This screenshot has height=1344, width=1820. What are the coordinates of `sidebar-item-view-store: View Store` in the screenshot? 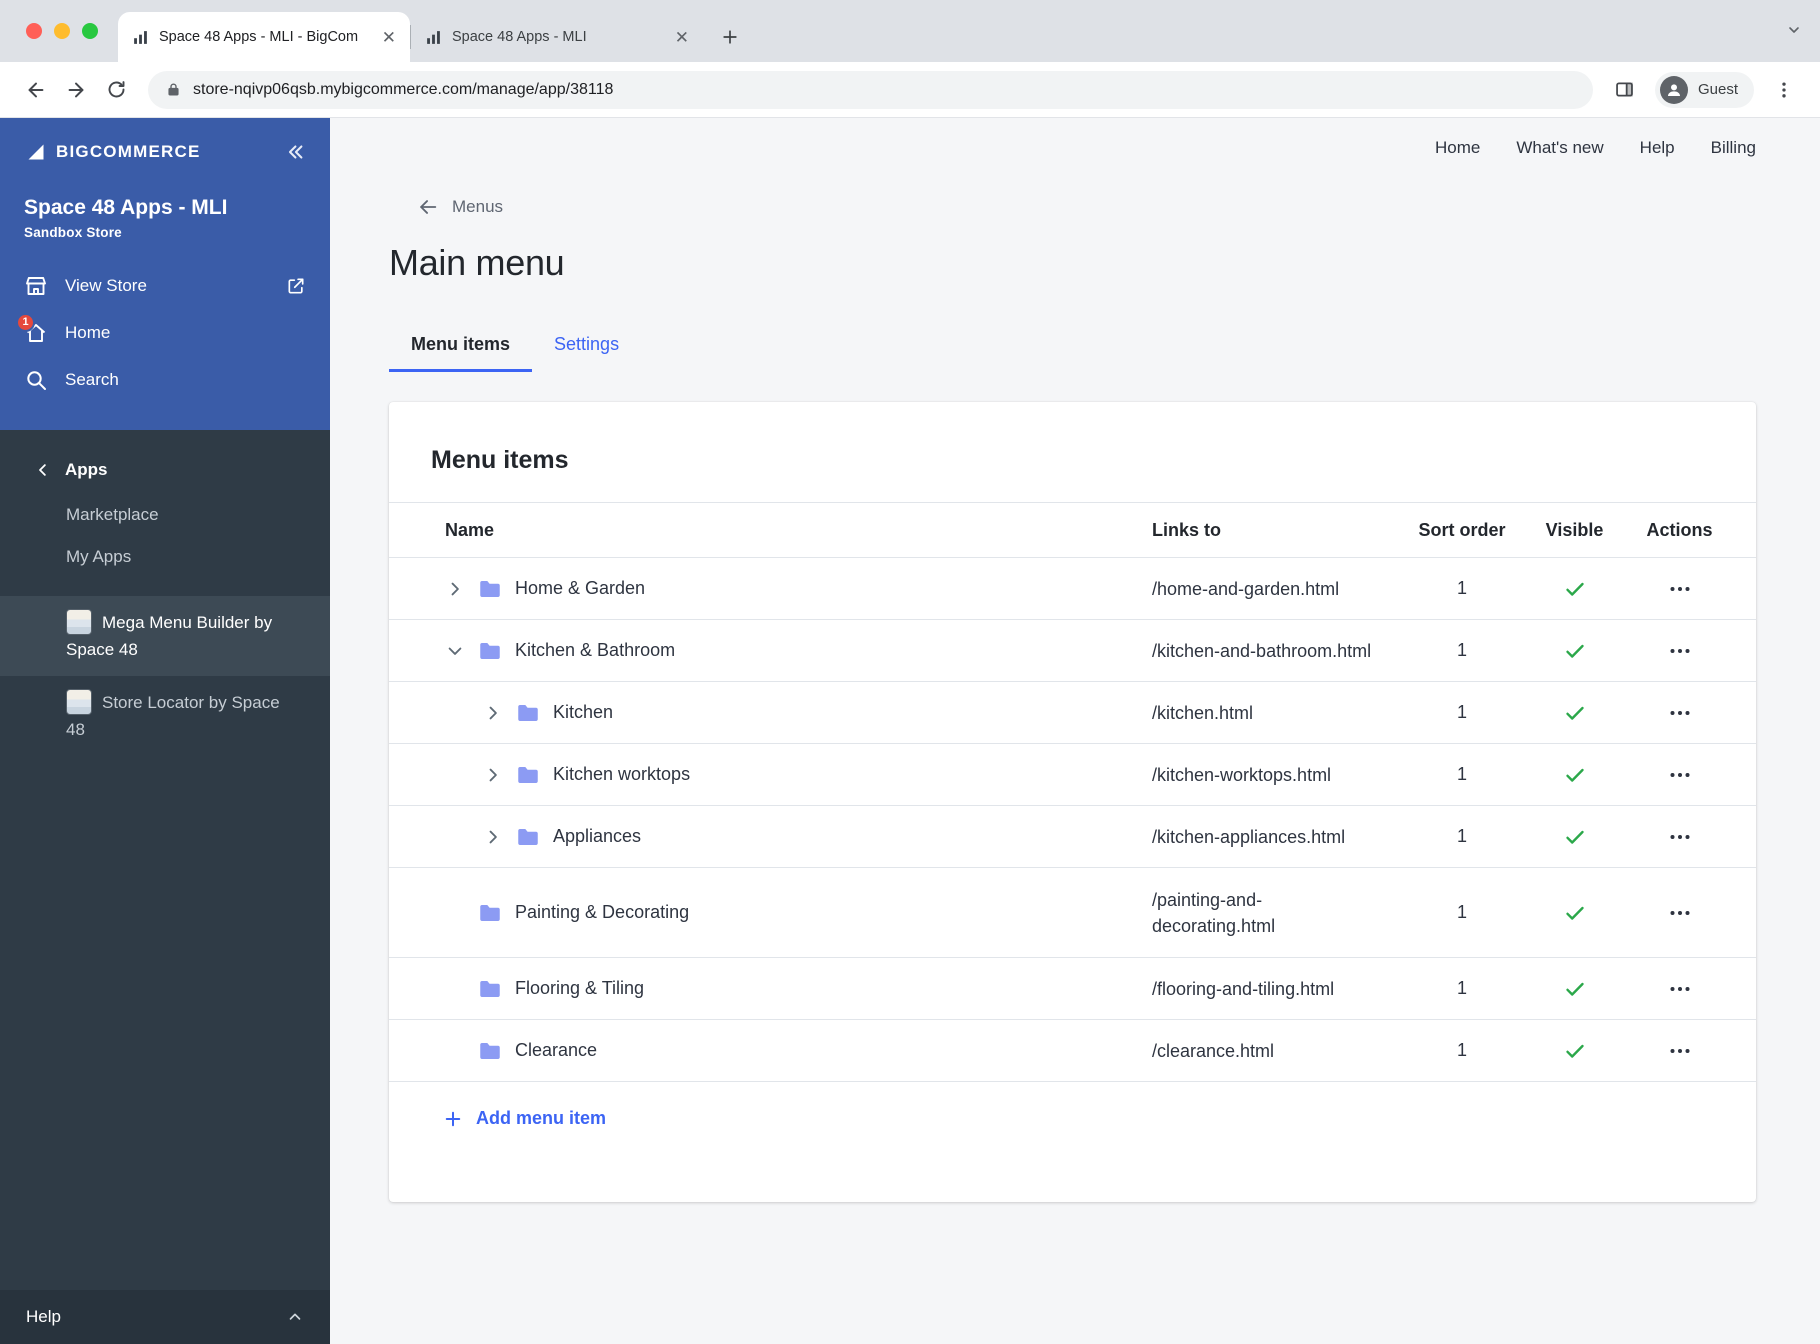 It's located at (165, 285).